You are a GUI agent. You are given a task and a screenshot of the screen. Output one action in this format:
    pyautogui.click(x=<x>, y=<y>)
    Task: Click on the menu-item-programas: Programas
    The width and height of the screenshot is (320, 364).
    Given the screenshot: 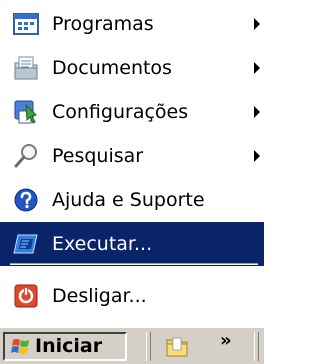 What is the action you would take?
    pyautogui.click(x=132, y=24)
    